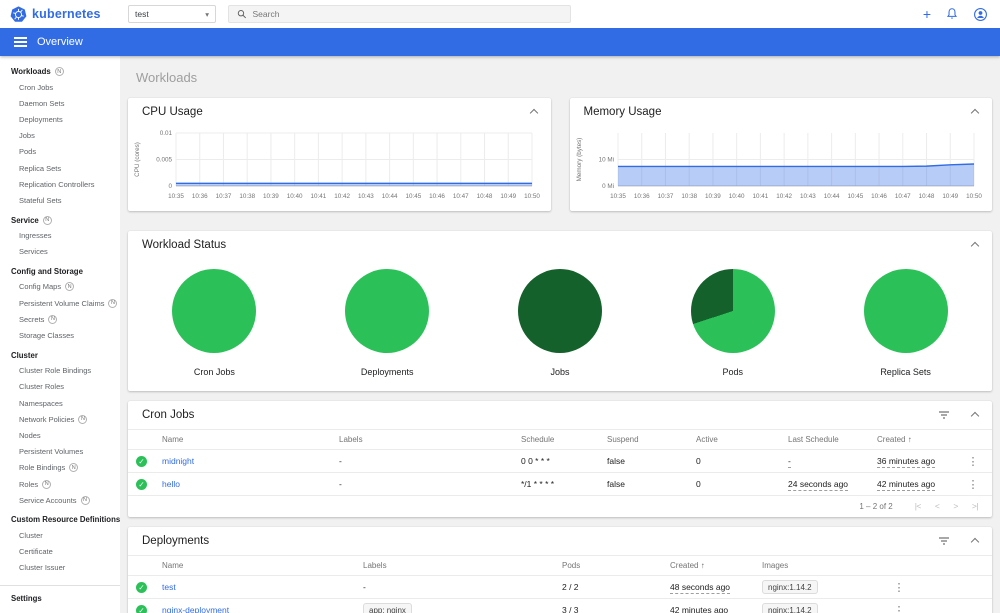 The image size is (1000, 613). Describe the element at coordinates (164, 160) in the screenshot. I see `svg-text: 0.005` at that location.